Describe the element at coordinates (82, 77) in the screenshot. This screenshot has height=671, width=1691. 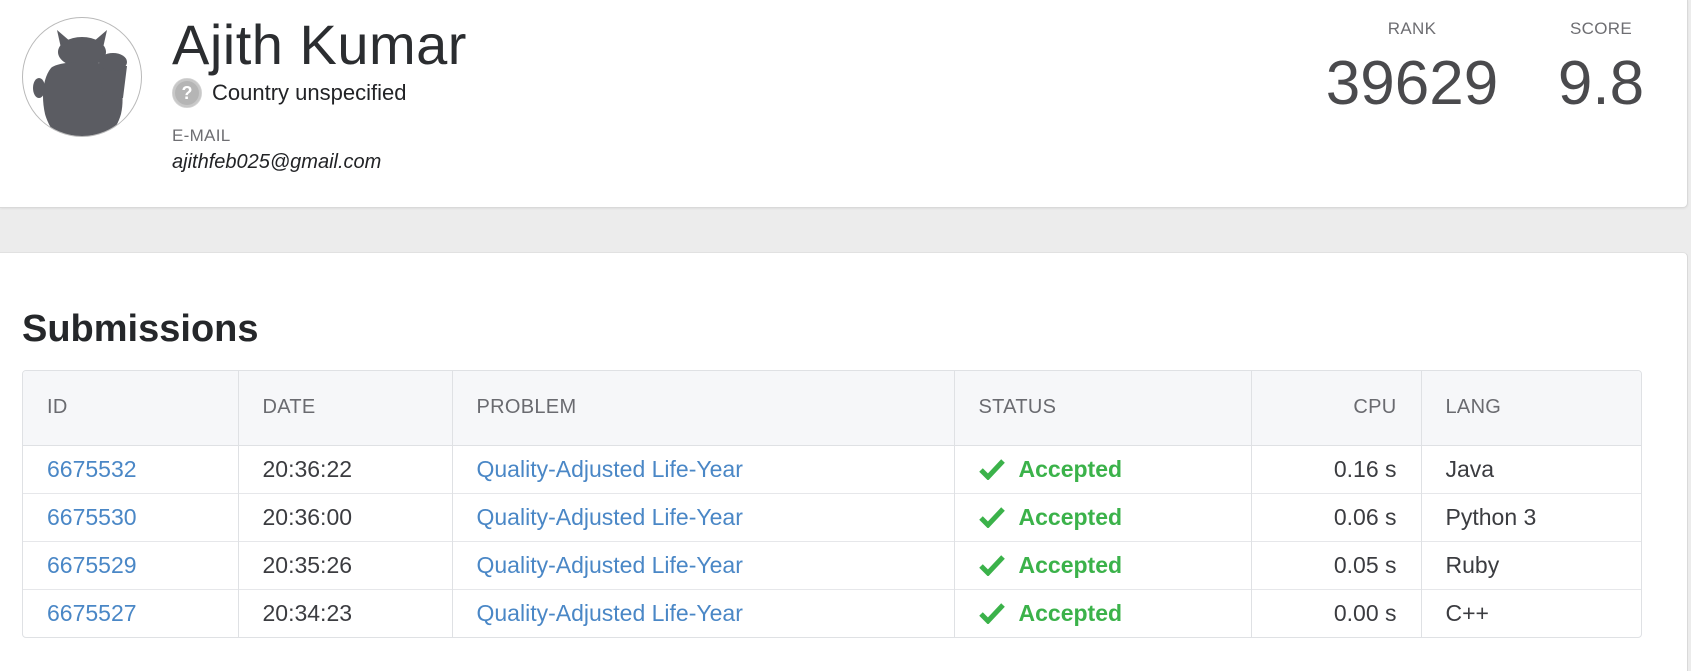
I see `cat-avatar-icon` at that location.